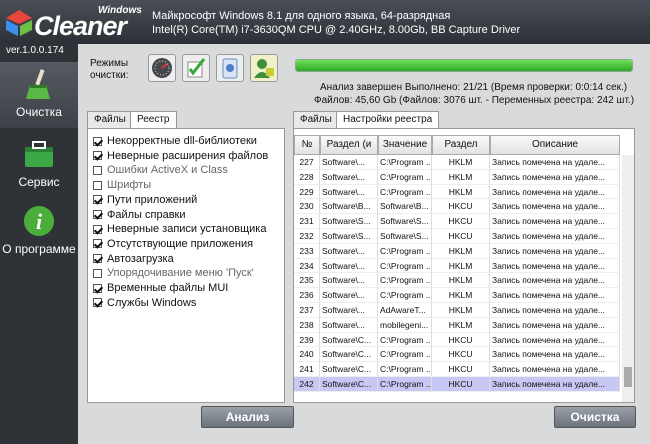 This screenshot has height=444, width=650. What do you see at coordinates (349, 145) in the screenshot?
I see `column-header: Раздел (и` at bounding box center [349, 145].